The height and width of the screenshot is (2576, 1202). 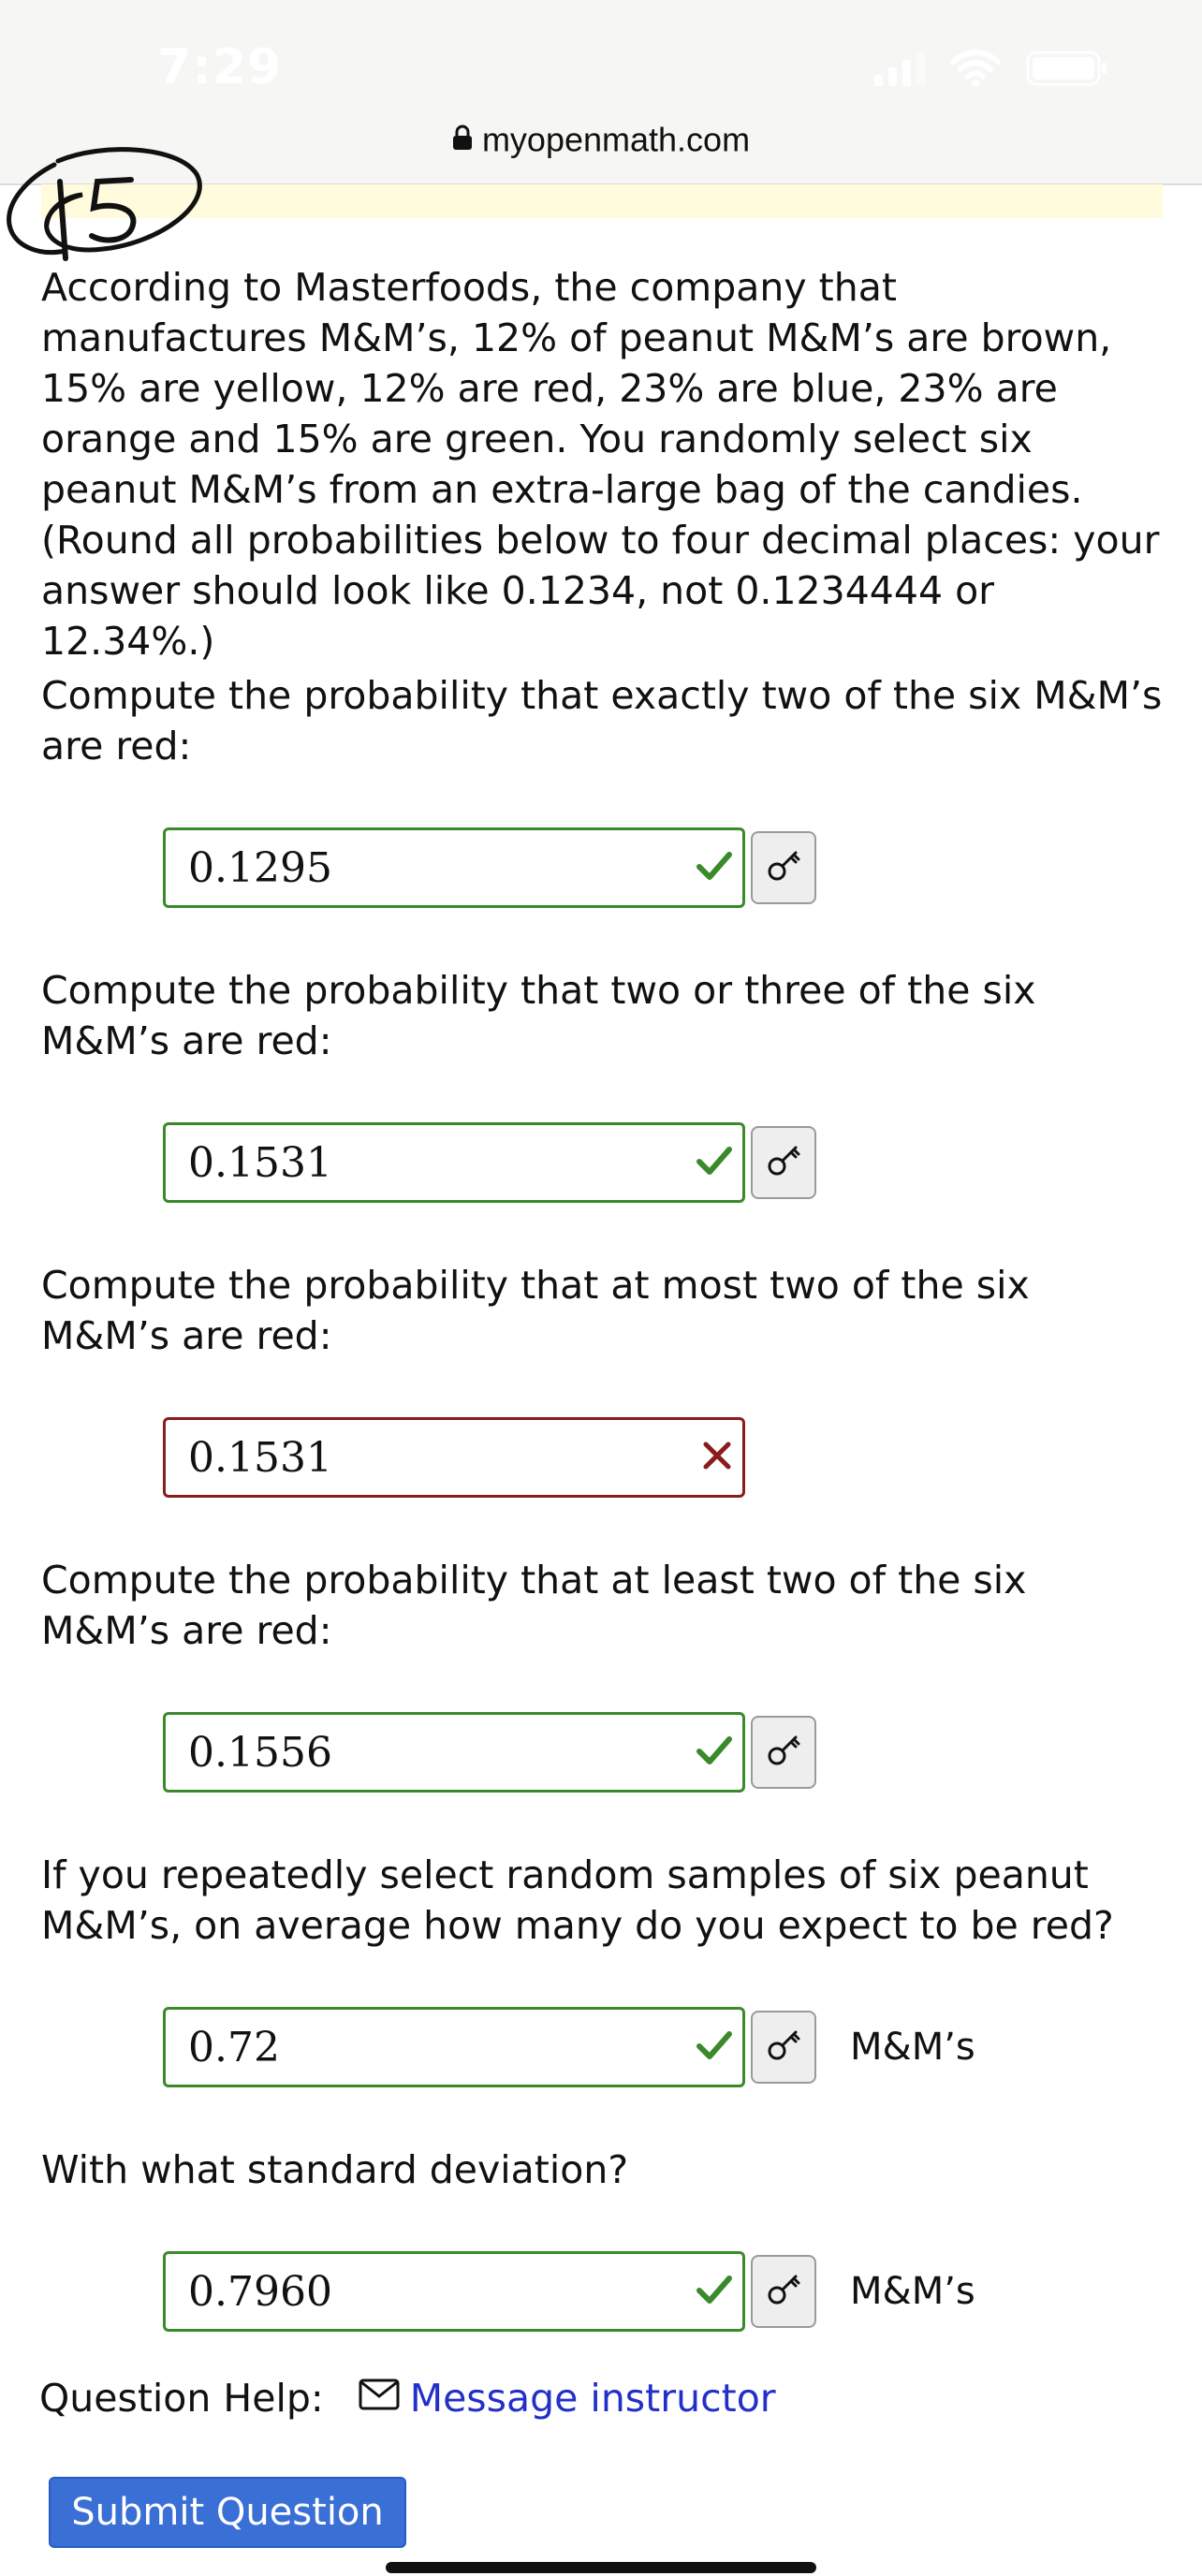 I want to click on wifi-icon, so click(x=975, y=68).